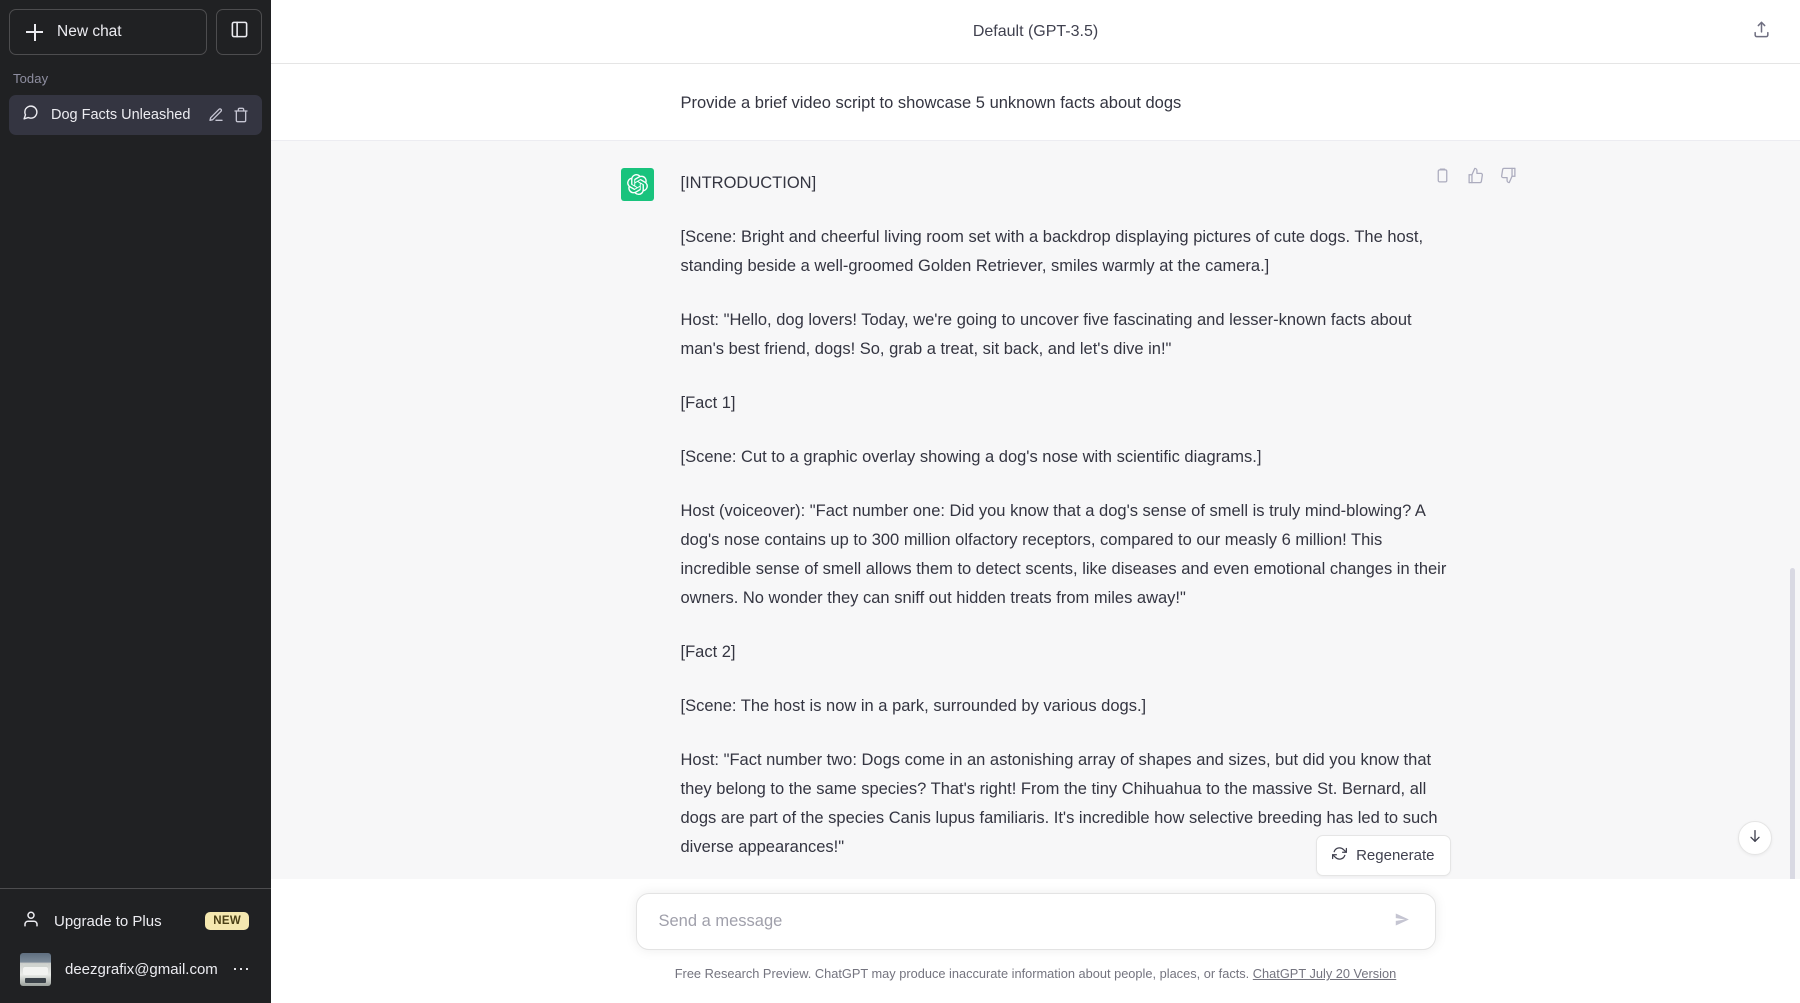  I want to click on send-arrow-icon, so click(1402, 922).